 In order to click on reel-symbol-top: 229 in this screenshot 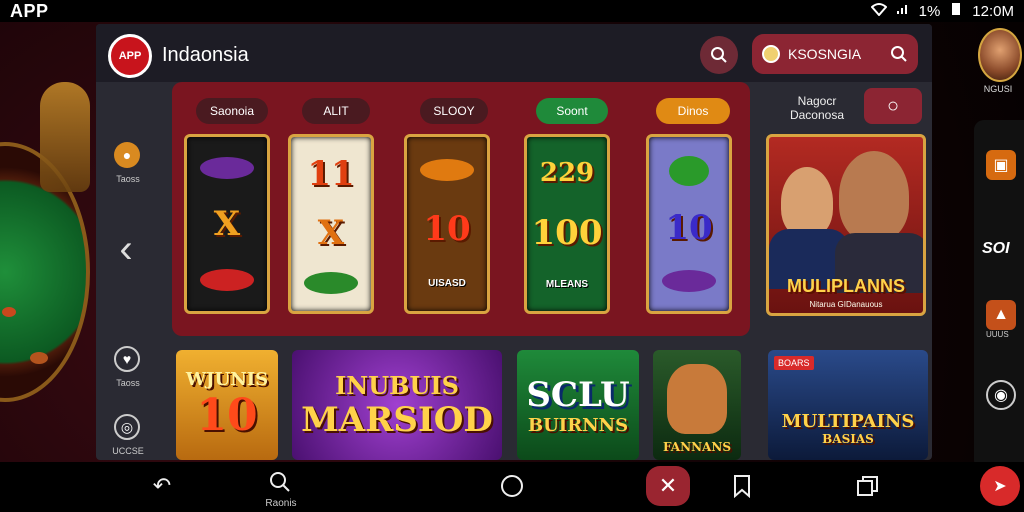, I will do `click(567, 172)`.